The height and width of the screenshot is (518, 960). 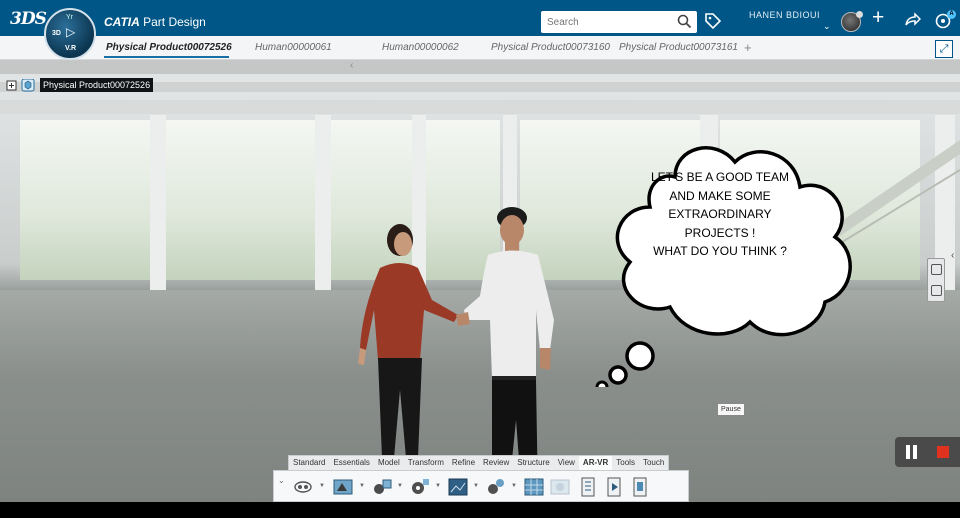 I want to click on app-title: CATIA Part Design, so click(x=155, y=22).